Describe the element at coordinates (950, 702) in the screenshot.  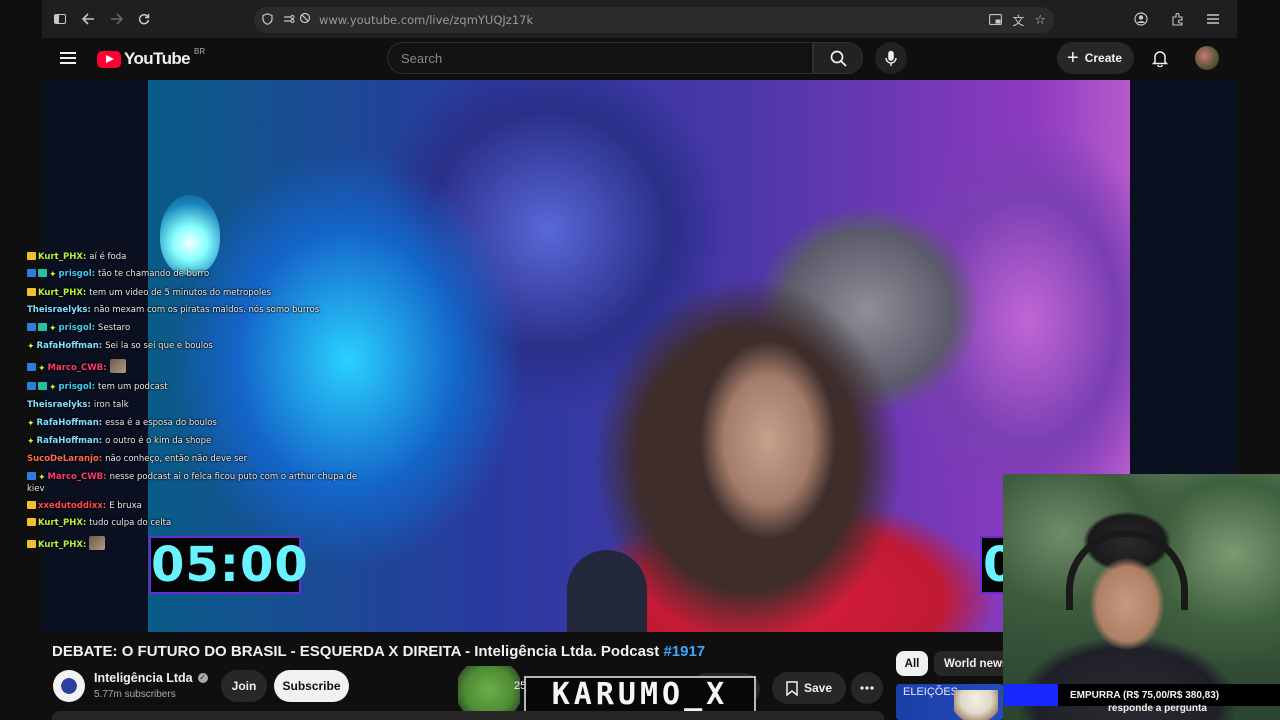
I see `recommended-video-thumbnail: ELEIÇÕES` at that location.